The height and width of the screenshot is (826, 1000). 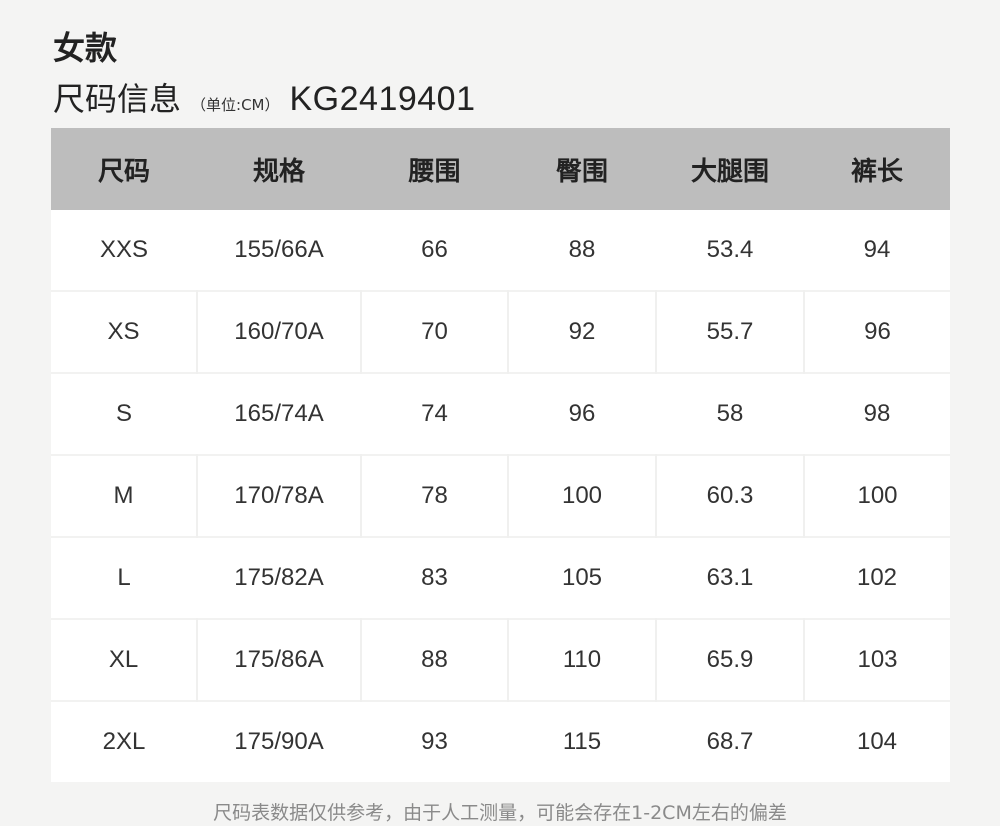 I want to click on cell-thigh: 63.1, so click(x=730, y=578).